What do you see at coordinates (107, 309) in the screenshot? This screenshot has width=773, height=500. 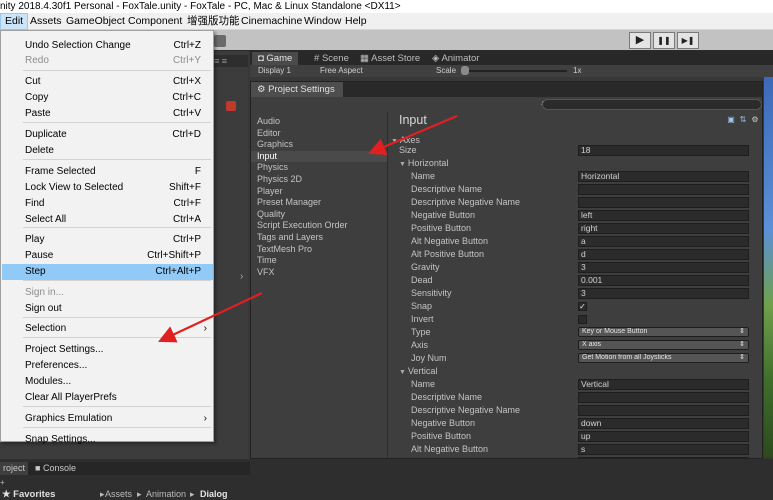 I see `menu-item-sign-out: Sign out` at bounding box center [107, 309].